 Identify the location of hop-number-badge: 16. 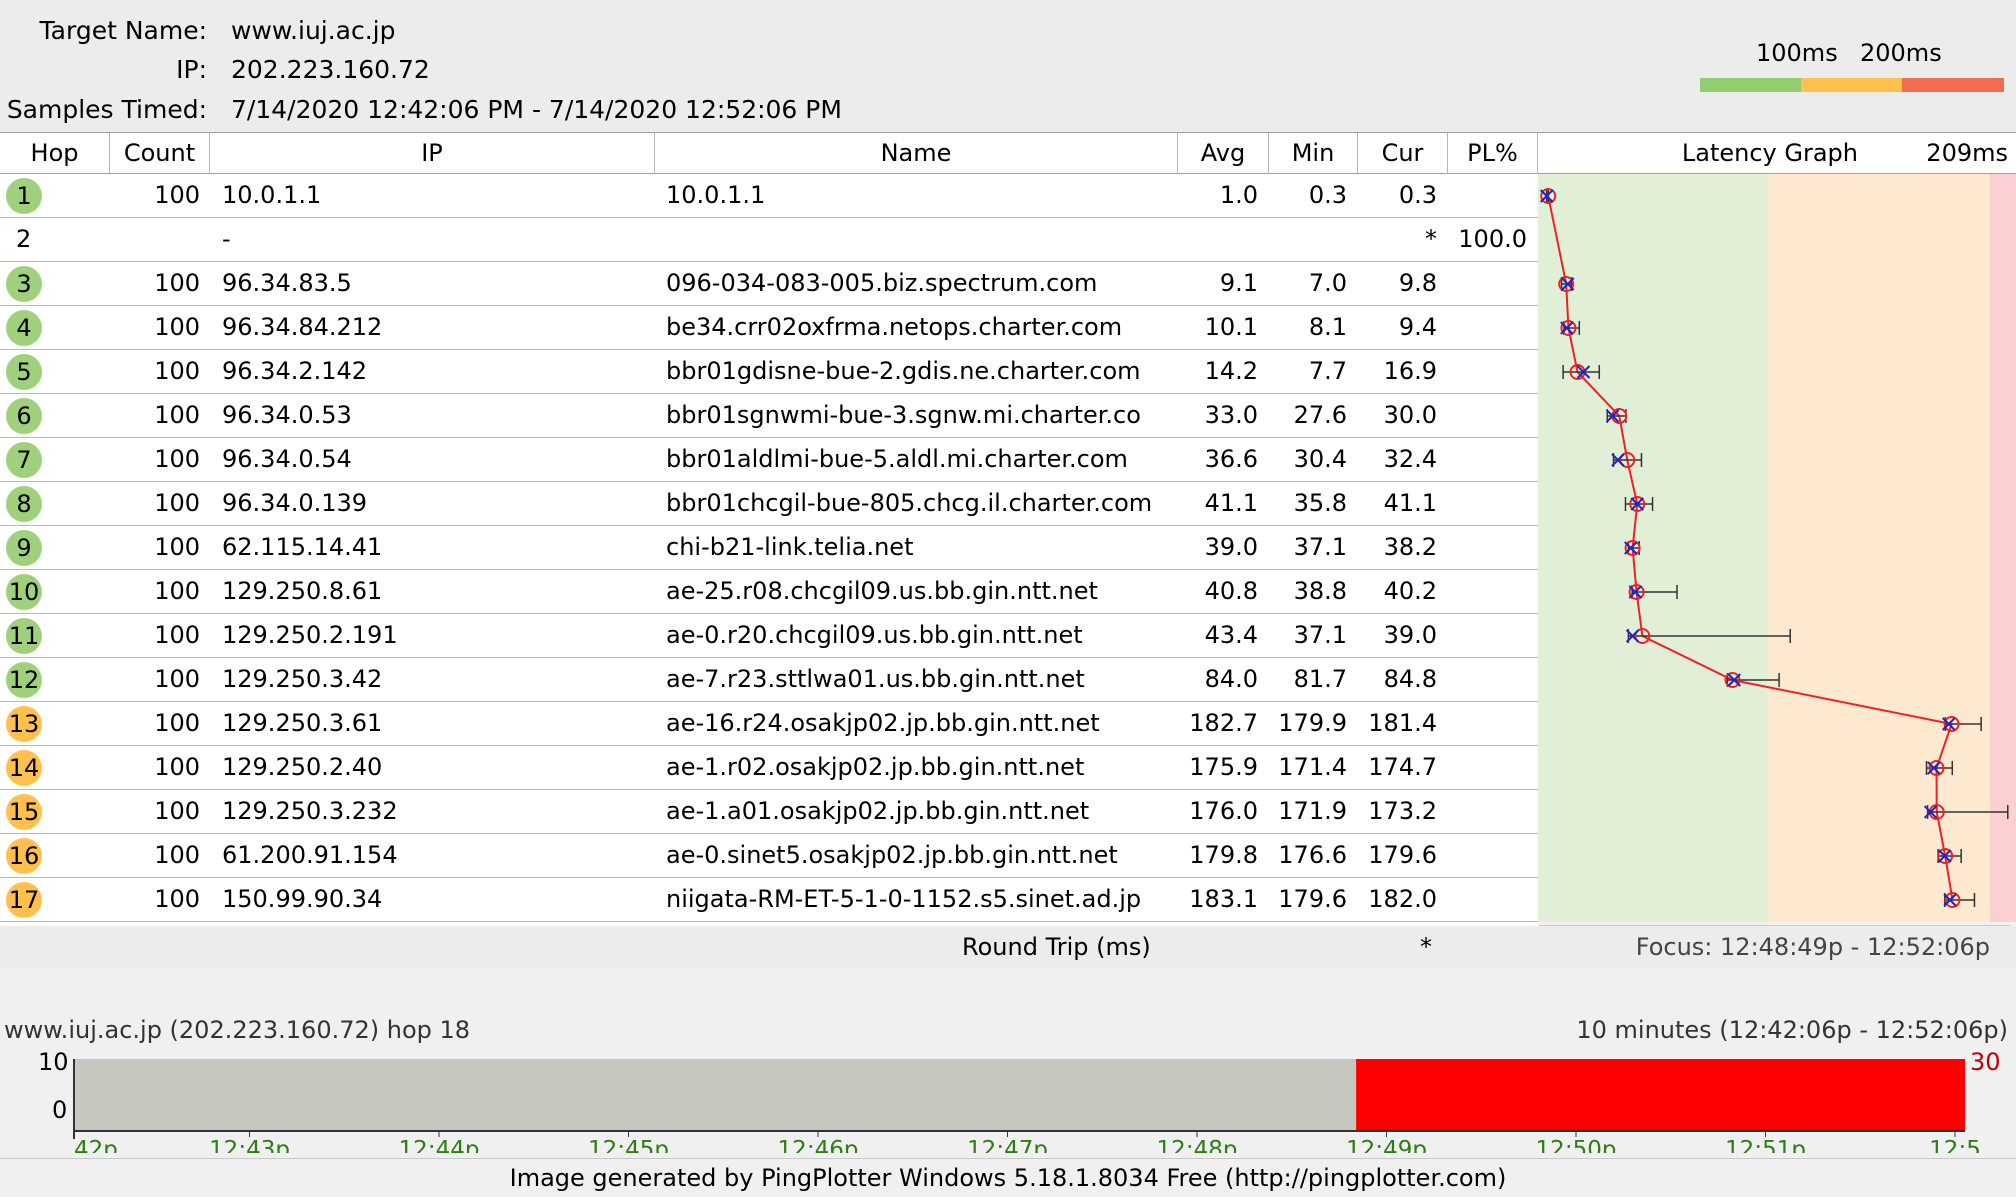
(24, 856).